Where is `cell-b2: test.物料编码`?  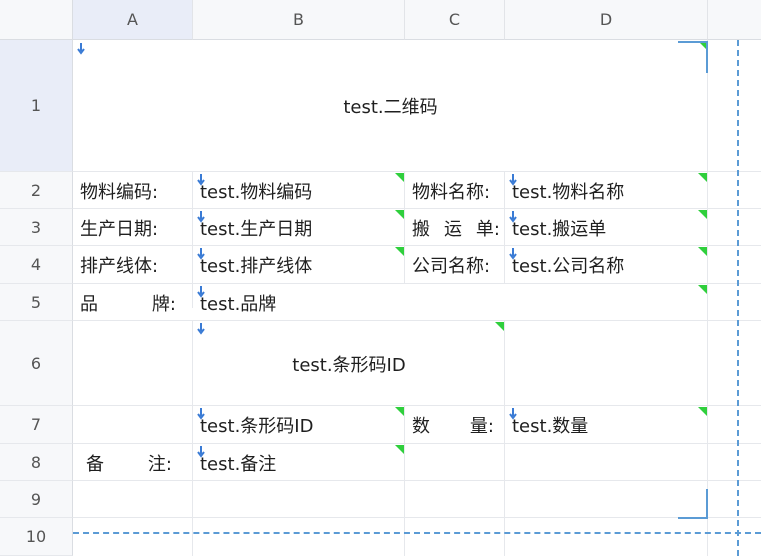 cell-b2: test.物料编码 is located at coordinates (300, 190).